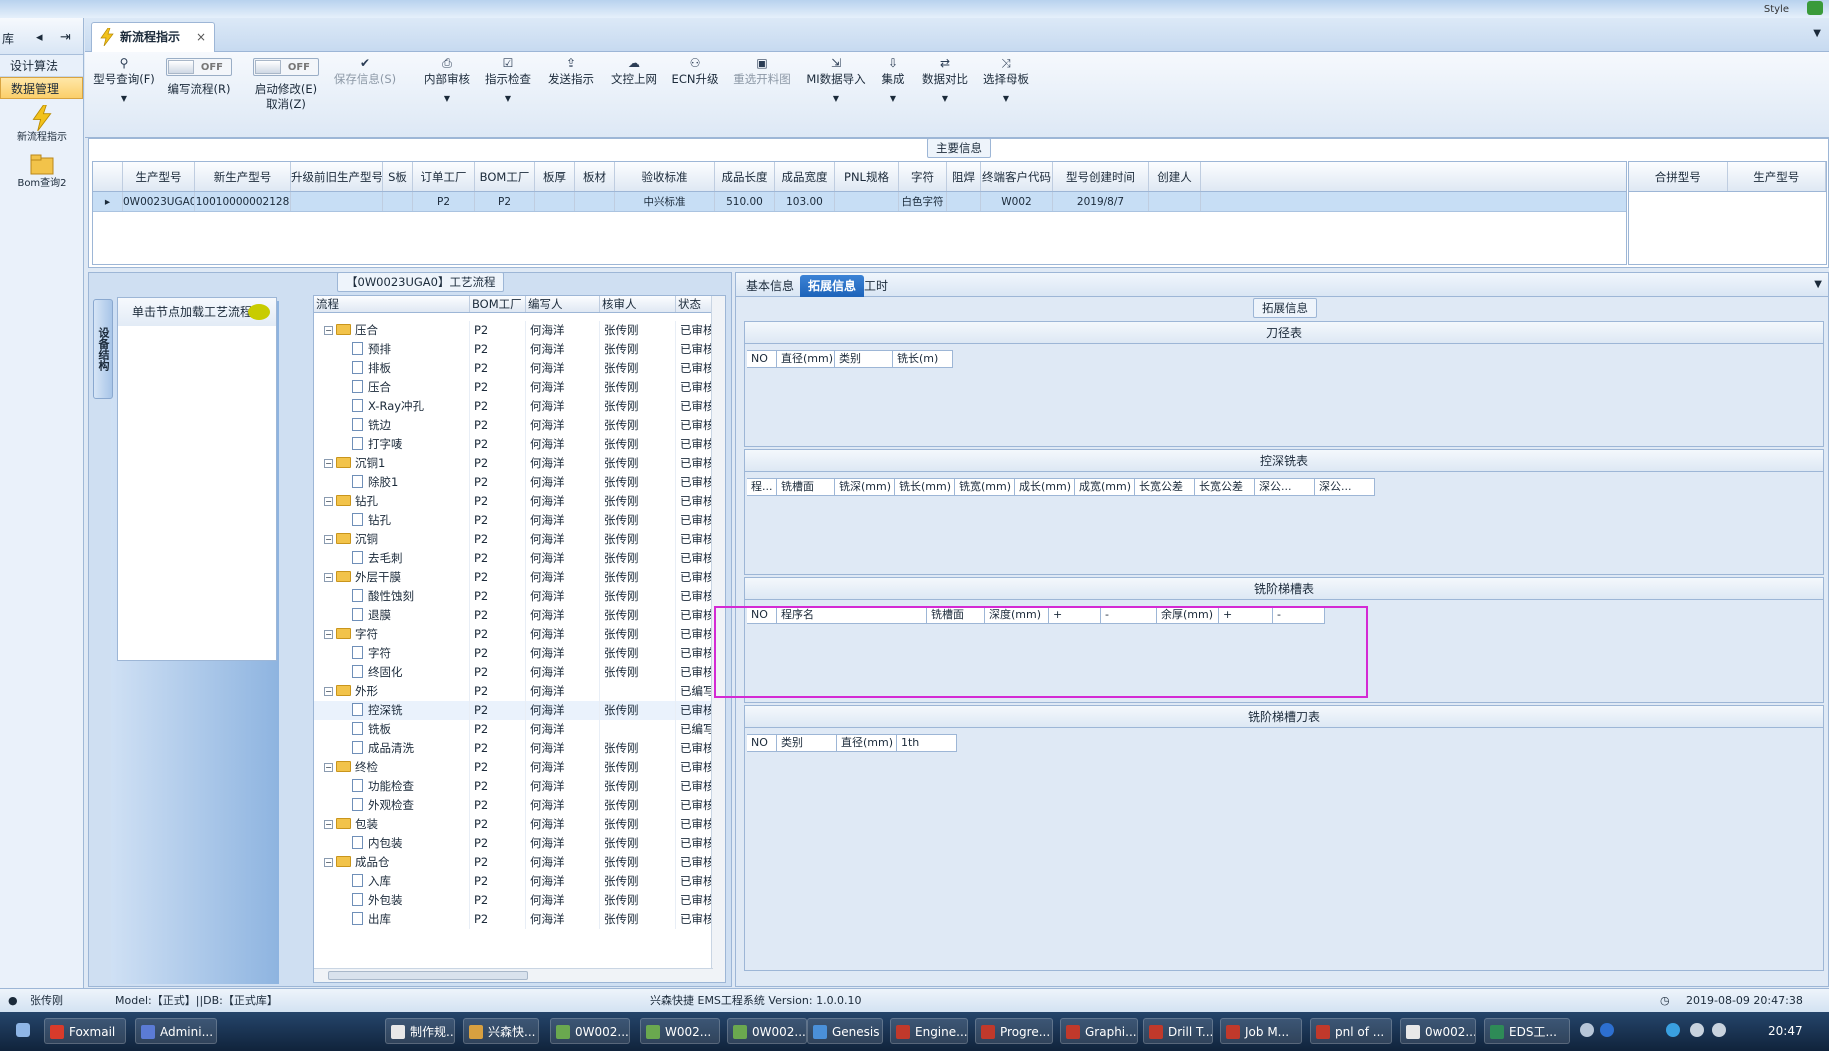 Image resolution: width=1829 pixels, height=1051 pixels. Describe the element at coordinates (498, 304) in the screenshot. I see `tree-column-header: BOM工厂` at that location.